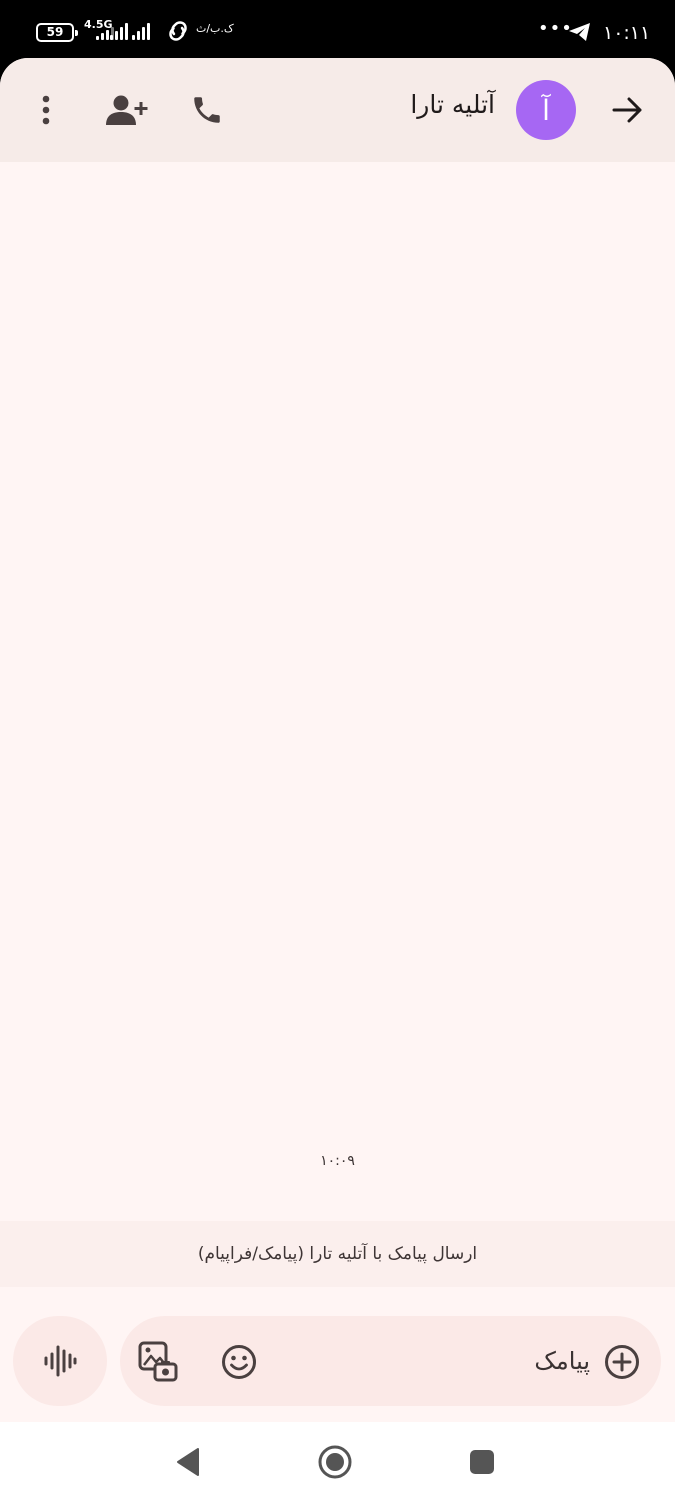 This screenshot has width=675, height=1500. I want to click on status-bar: 59 4.5G ک.ب/ث ••• ۱۰:۱۱, so click(337, 31).